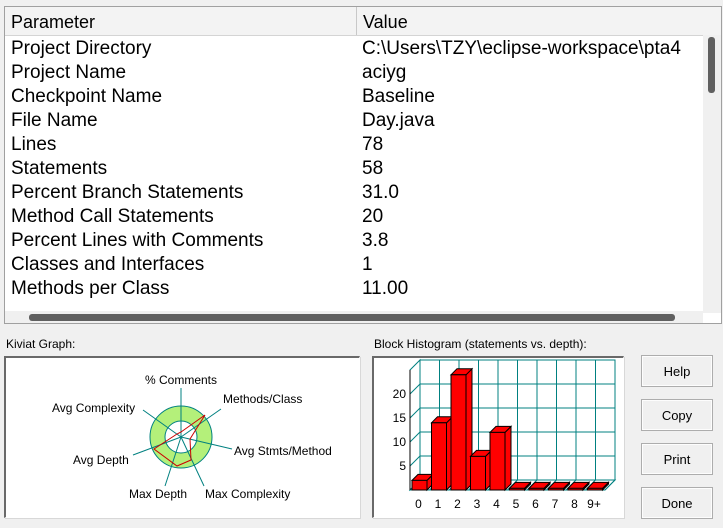  What do you see at coordinates (101, 460) in the screenshot?
I see `kiviat-axis-label: Avg Depth` at bounding box center [101, 460].